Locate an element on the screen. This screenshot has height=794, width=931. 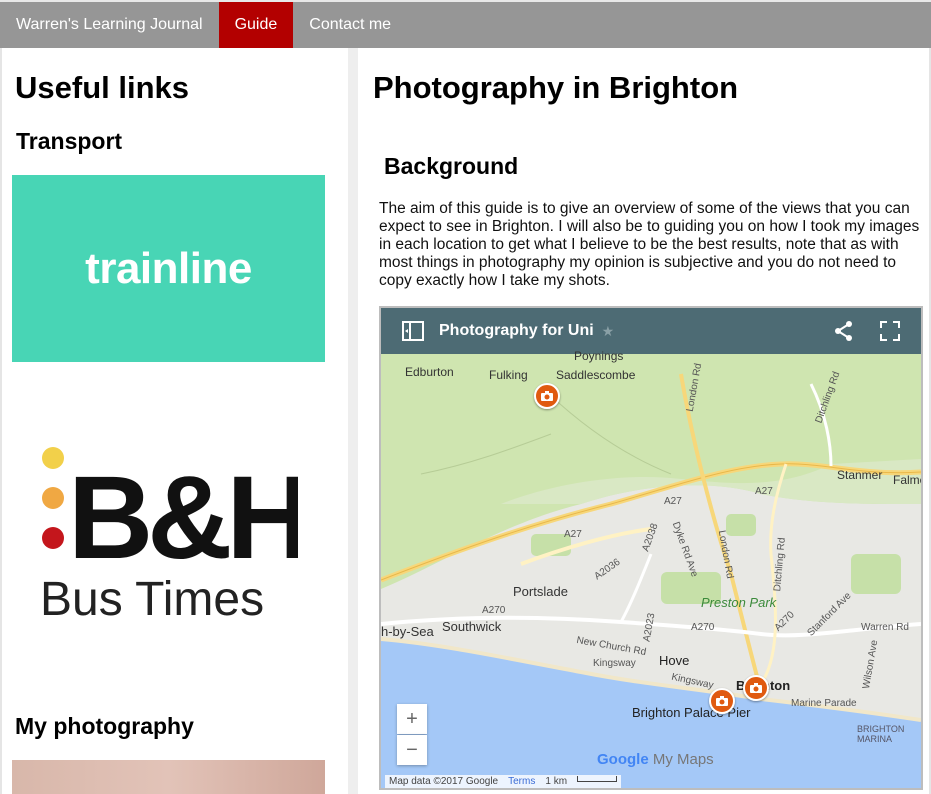
sidebar-title: Useful links is located at coordinates (102, 87).